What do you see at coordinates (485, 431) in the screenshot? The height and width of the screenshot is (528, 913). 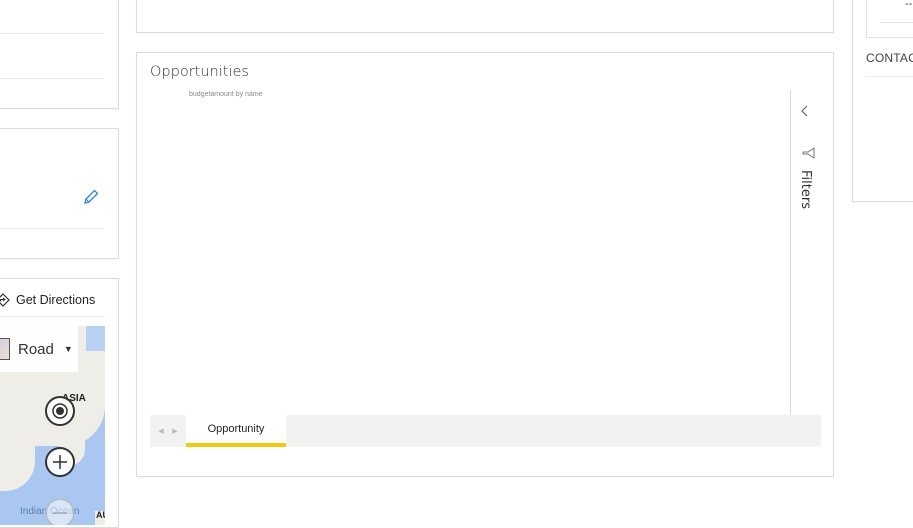 I see `page-tabs-bar: ◀ ▶ Opportunity` at bounding box center [485, 431].